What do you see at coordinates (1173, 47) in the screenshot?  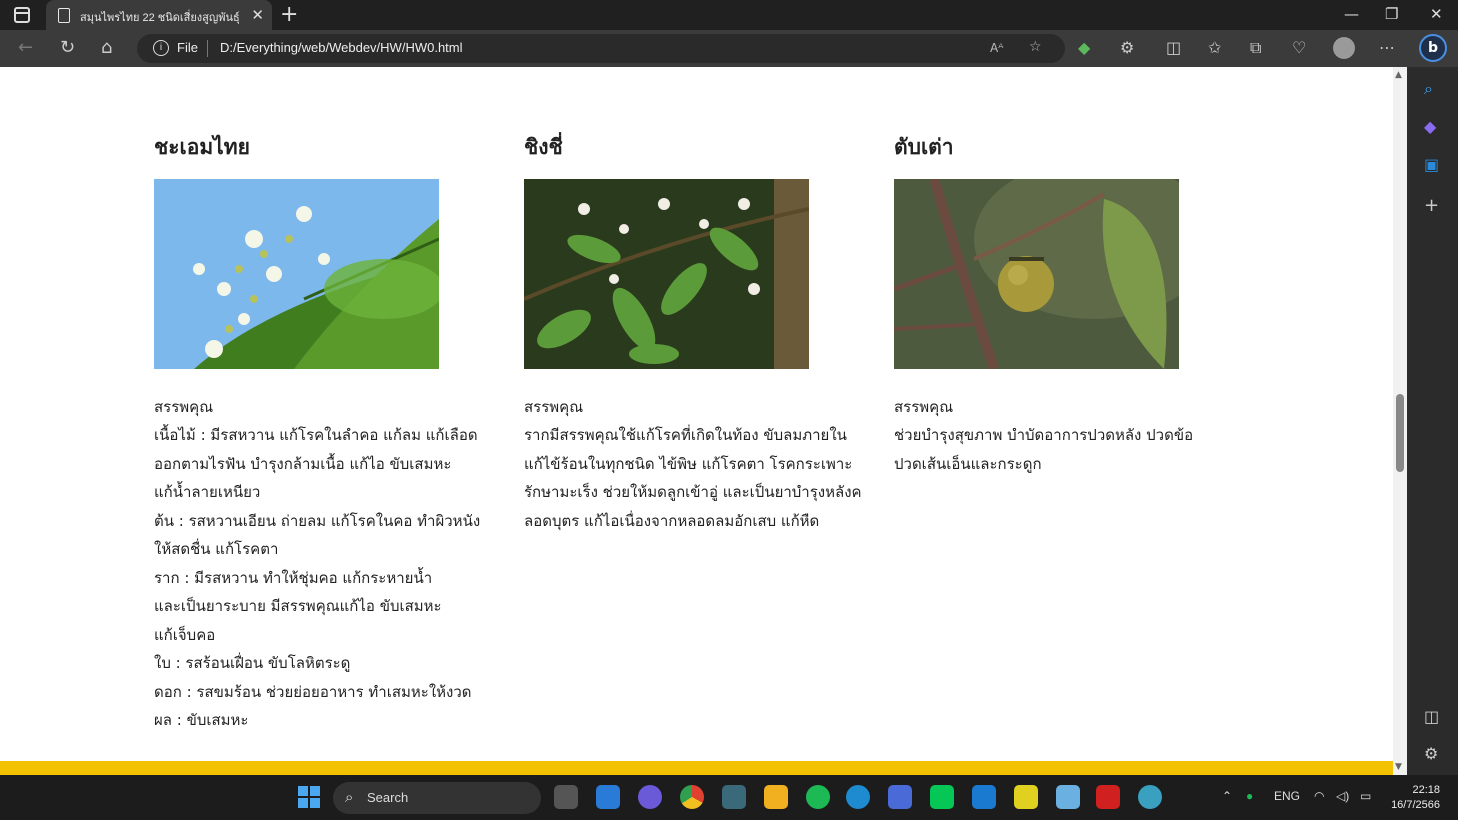 I see `split-screen-icon: ◫` at bounding box center [1173, 47].